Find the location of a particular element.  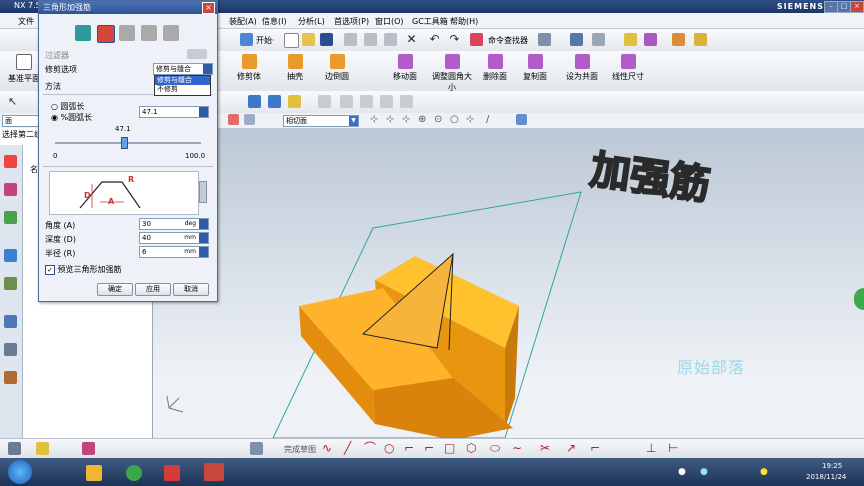

fillet-icon: ⌐ is located at coordinates (410, 448).